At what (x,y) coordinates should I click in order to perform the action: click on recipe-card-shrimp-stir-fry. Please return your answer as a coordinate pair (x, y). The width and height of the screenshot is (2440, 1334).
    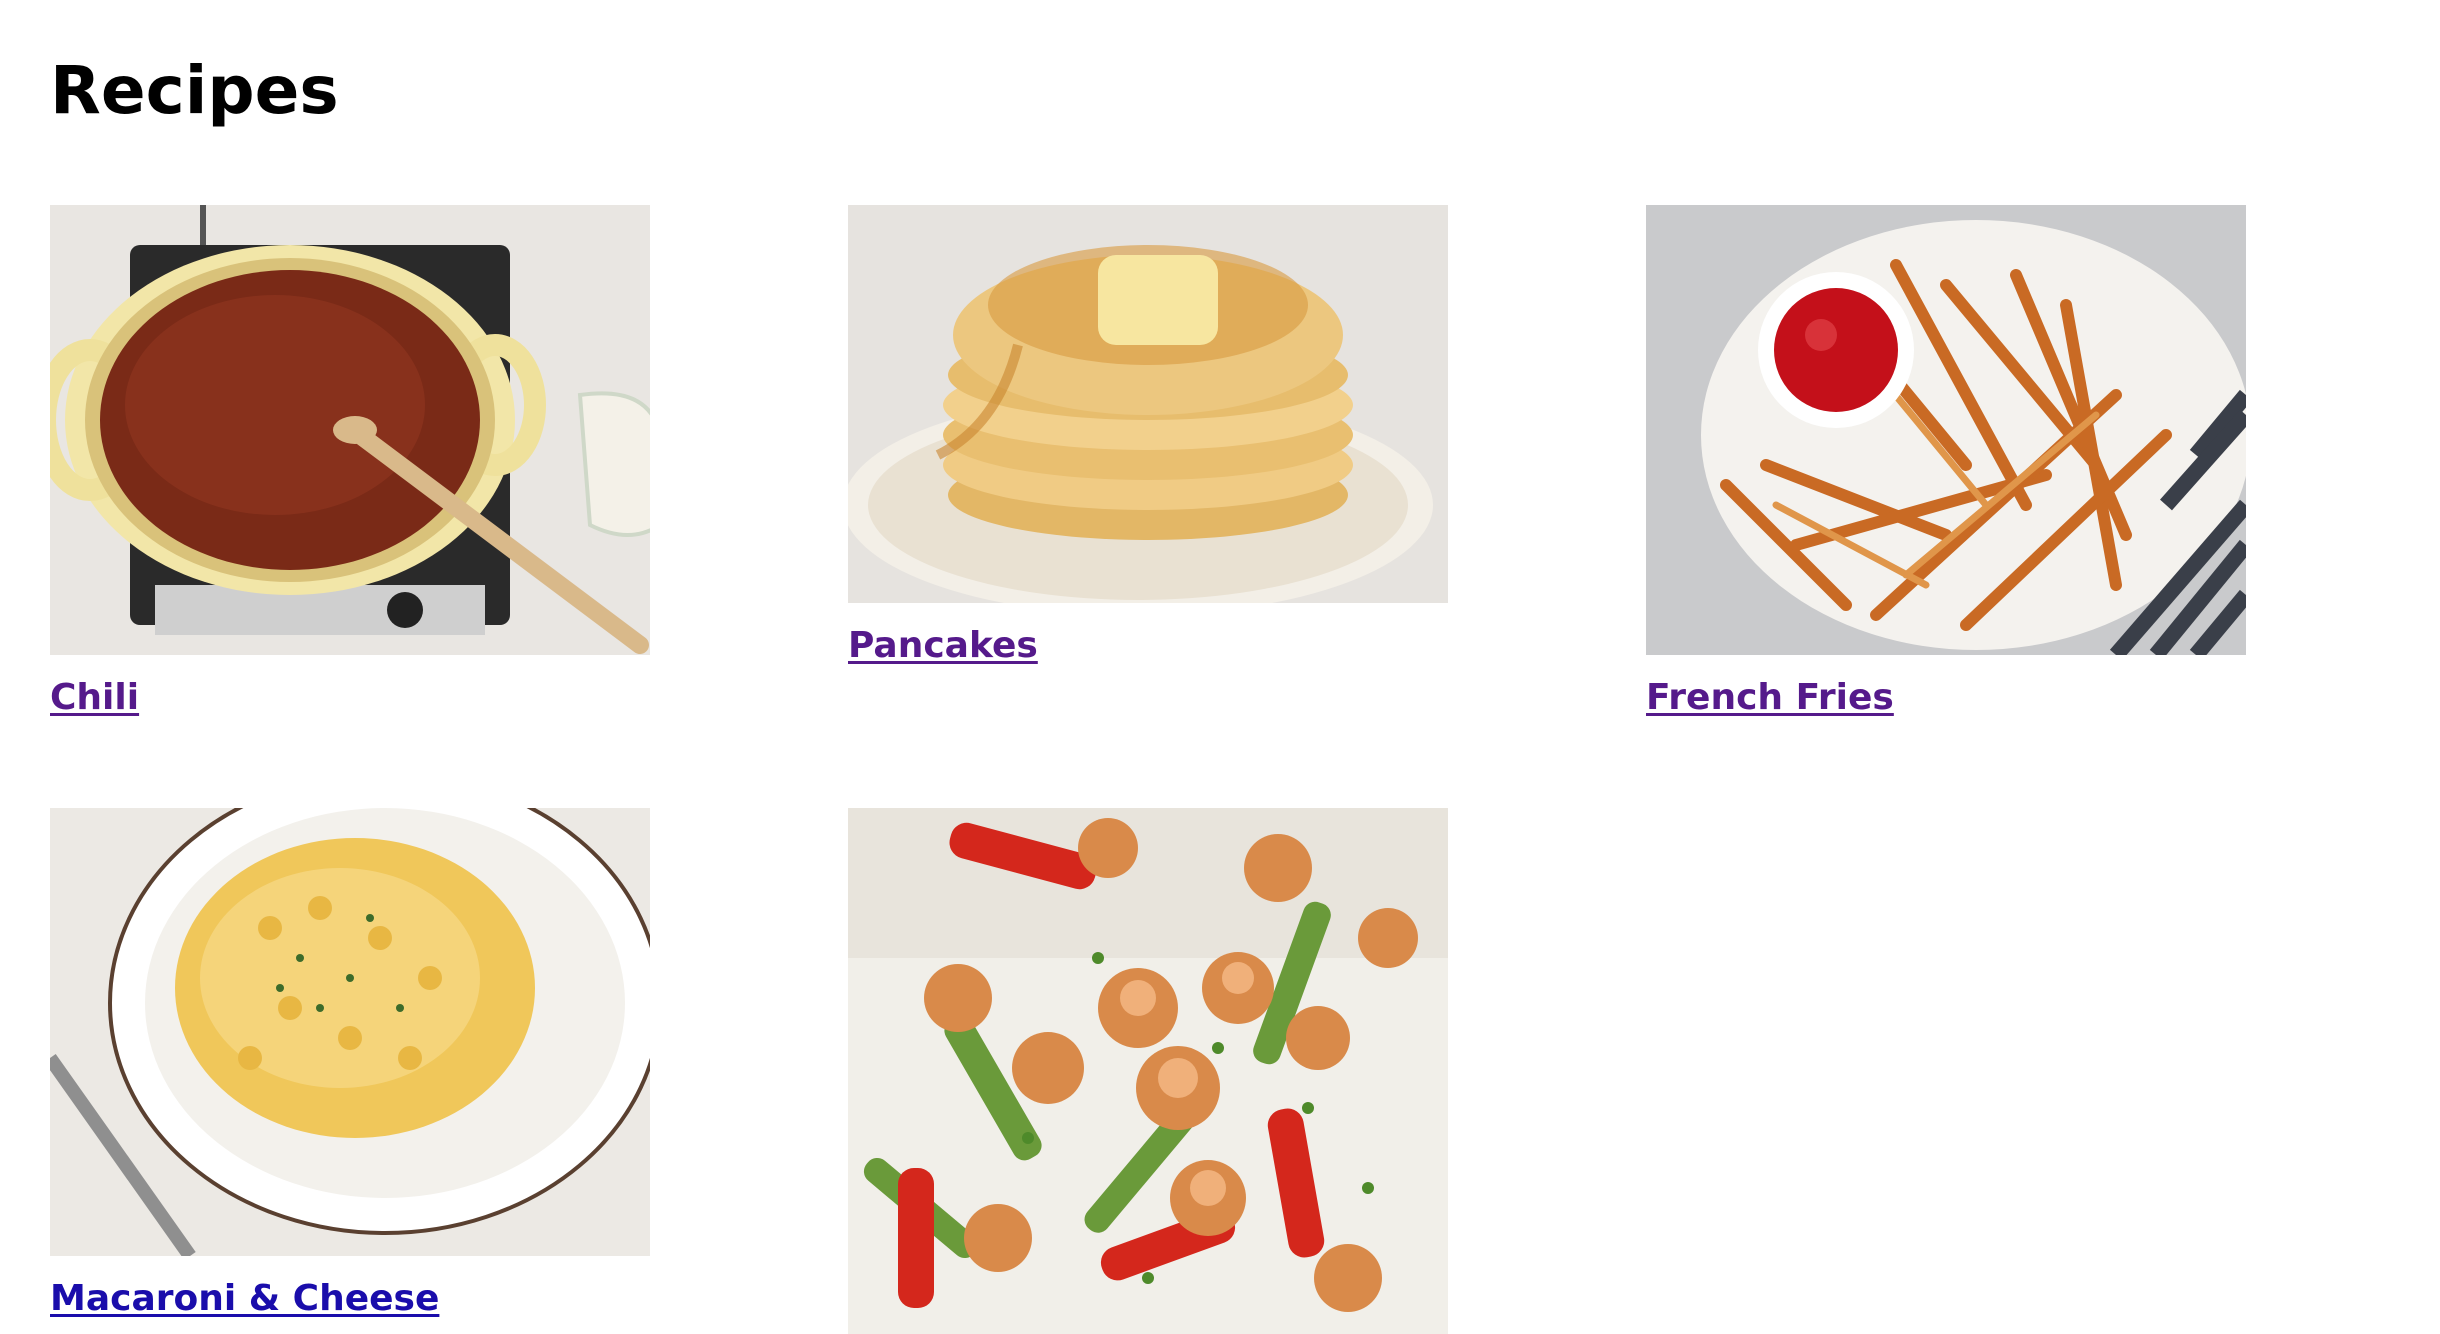
    Looking at the image, I should click on (1148, 1071).